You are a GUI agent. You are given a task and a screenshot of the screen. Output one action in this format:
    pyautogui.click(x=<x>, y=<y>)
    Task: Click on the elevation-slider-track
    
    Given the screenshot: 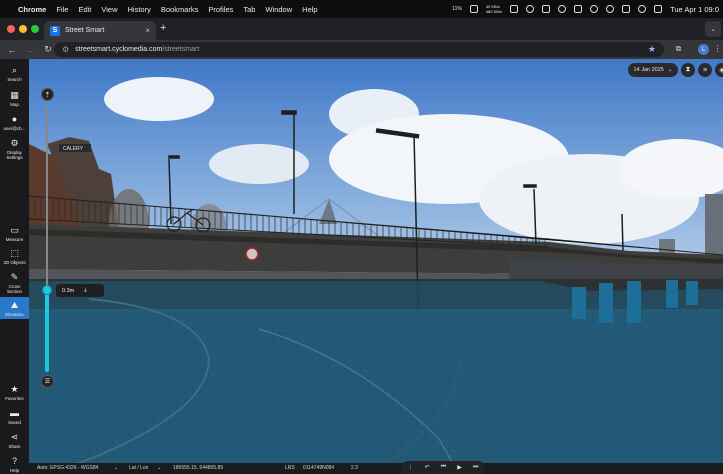 What is the action you would take?
    pyautogui.click(x=47, y=197)
    